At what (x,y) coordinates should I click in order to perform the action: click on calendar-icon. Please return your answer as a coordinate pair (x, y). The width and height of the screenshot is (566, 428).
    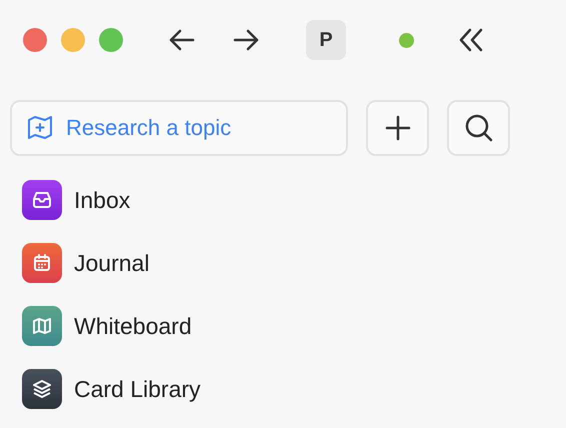
    Looking at the image, I should click on (42, 263).